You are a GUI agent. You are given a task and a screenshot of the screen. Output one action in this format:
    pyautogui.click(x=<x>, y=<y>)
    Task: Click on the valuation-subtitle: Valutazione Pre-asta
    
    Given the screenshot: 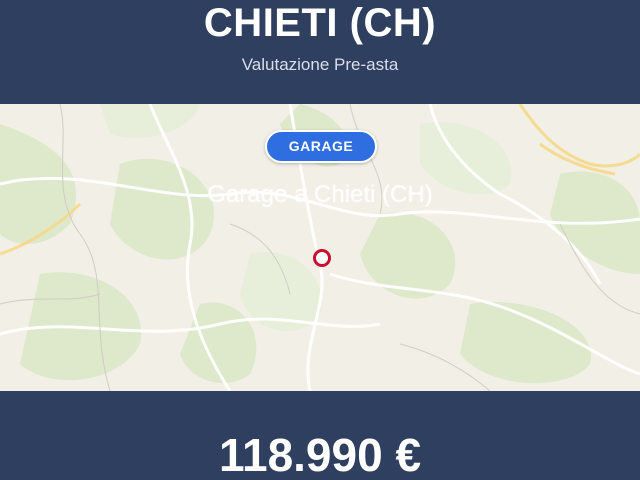 What is the action you would take?
    pyautogui.click(x=320, y=64)
    